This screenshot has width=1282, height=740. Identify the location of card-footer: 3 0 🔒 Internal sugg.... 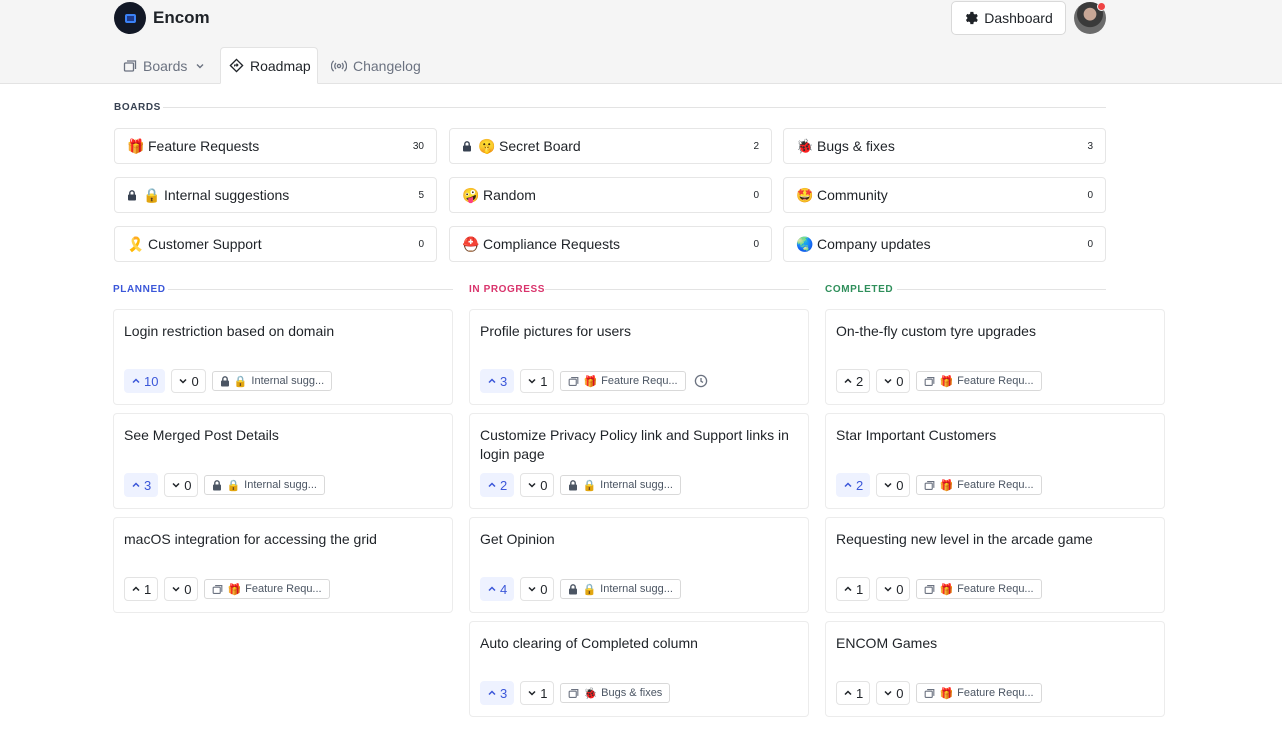
(224, 485).